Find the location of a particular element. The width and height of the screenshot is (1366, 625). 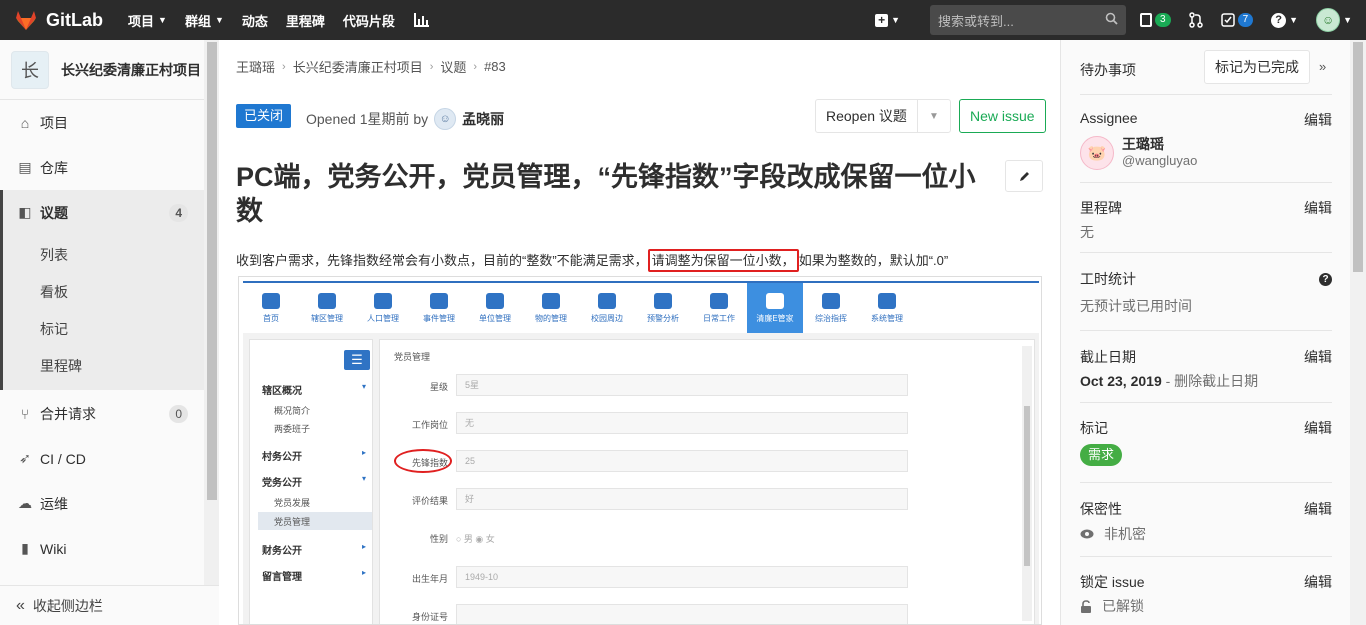

app-nav-units: 单位管理 is located at coordinates (495, 308).